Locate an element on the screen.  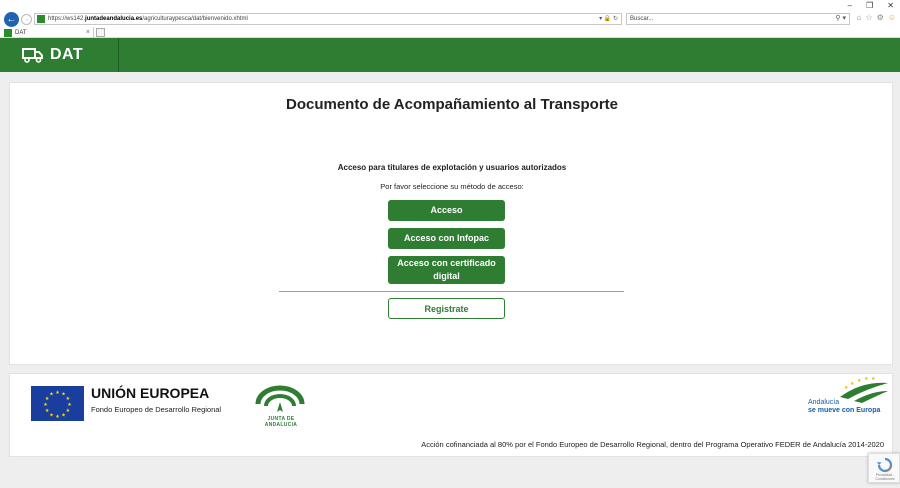
close-tab-icon: × is located at coordinates (88, 32).